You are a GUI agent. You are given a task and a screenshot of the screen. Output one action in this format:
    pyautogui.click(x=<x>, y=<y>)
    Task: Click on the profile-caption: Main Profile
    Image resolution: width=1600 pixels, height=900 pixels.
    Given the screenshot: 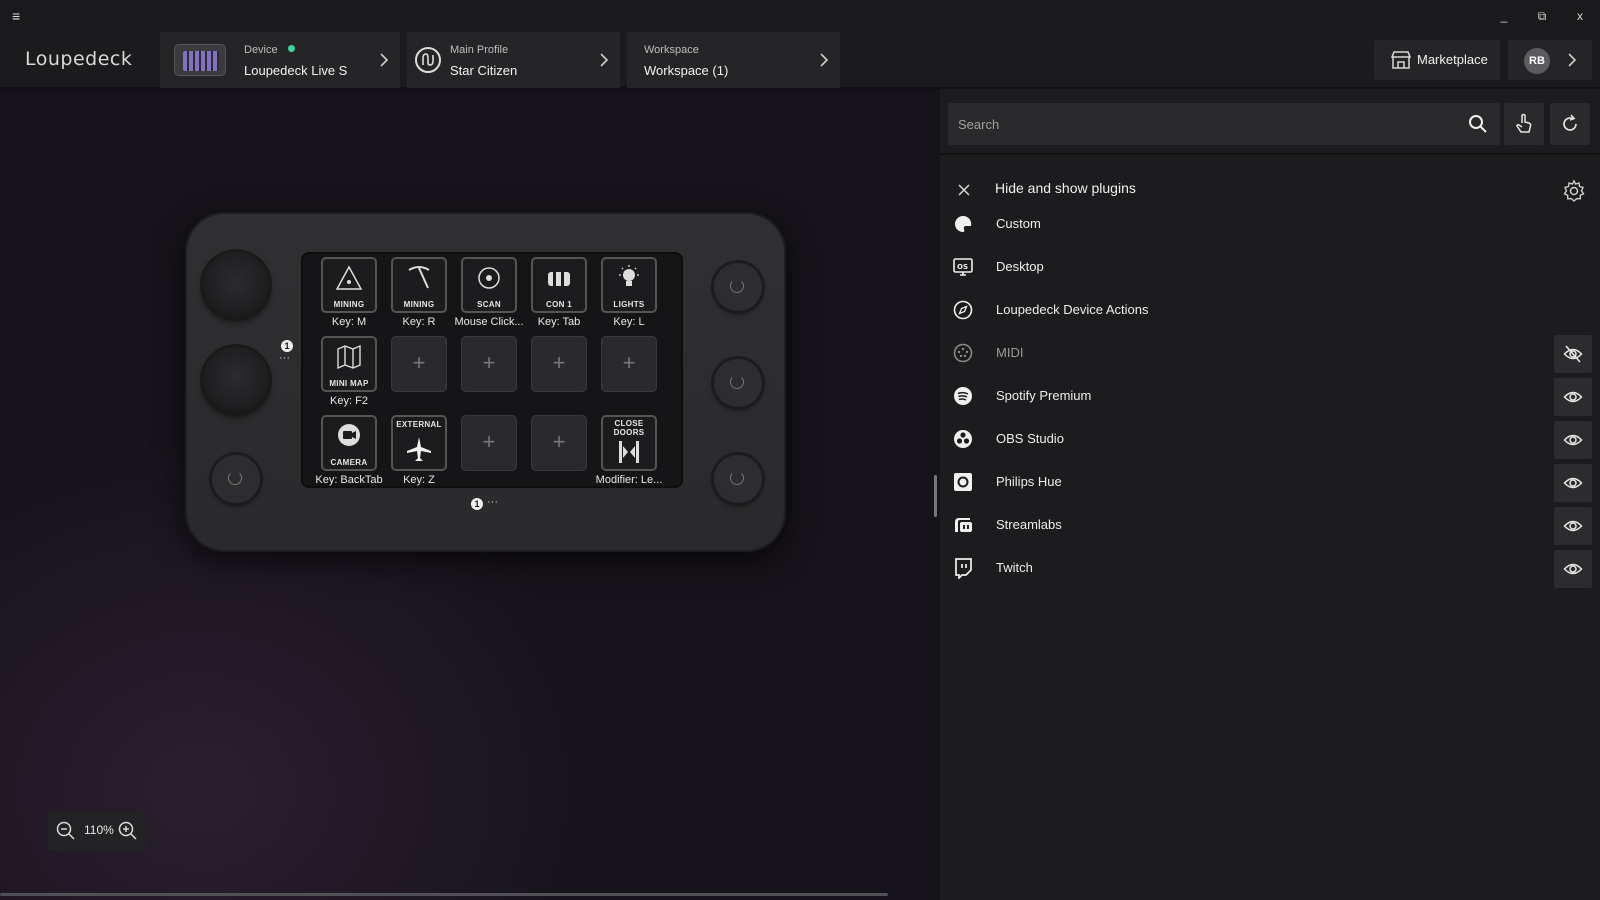 What is the action you would take?
    pyautogui.click(x=479, y=50)
    